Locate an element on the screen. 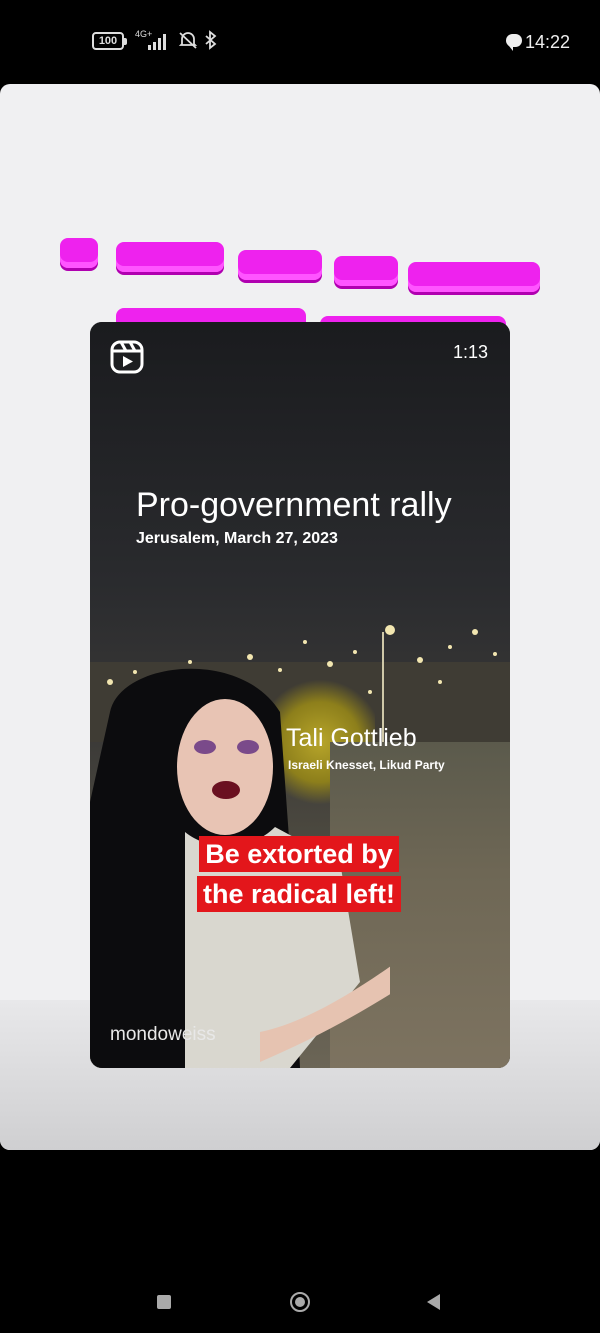  speaker-role: Israeli Knesset, Likud Party is located at coordinates (366, 765).